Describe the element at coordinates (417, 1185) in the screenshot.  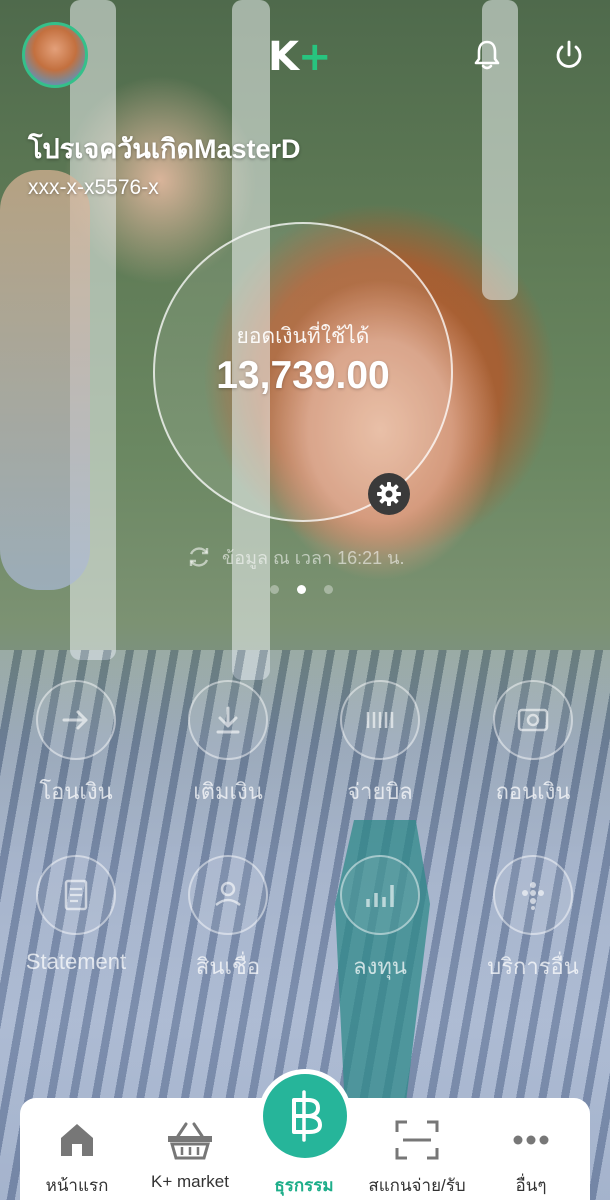
I see `nav-label: สแกนจ่าย/รับ` at that location.